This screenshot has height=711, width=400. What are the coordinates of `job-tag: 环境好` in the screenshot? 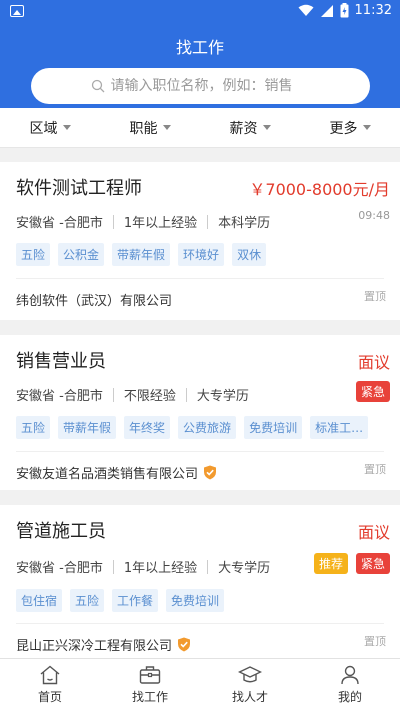 It's located at (201, 254).